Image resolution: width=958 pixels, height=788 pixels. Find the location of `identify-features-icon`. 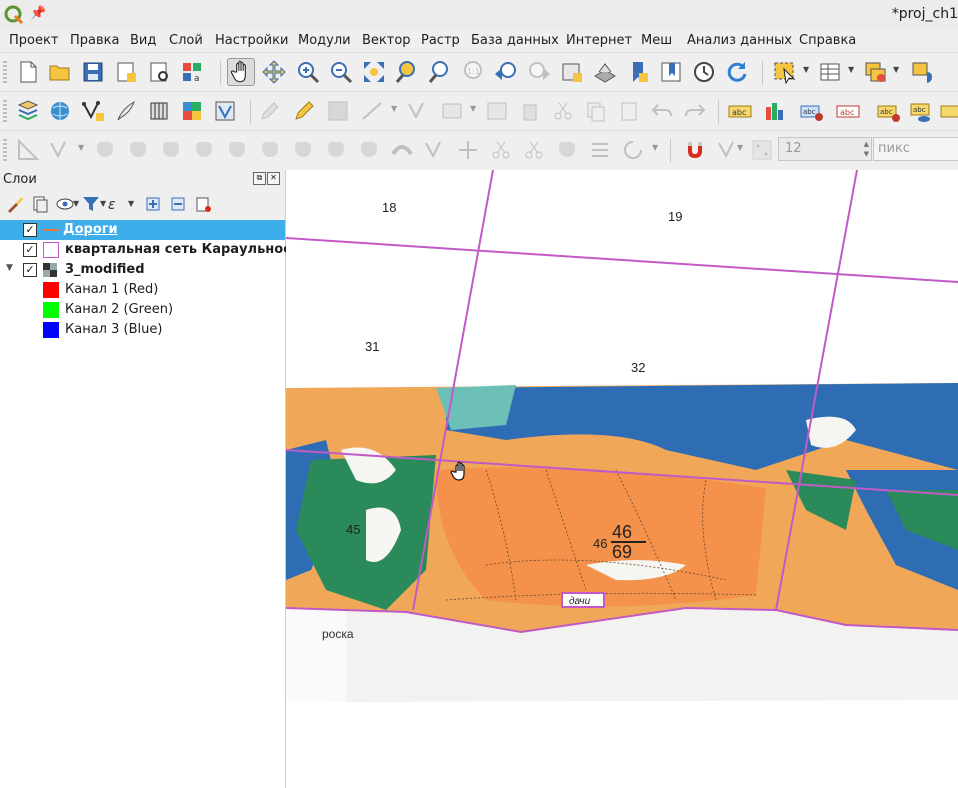

identify-features-icon is located at coordinates (922, 72).